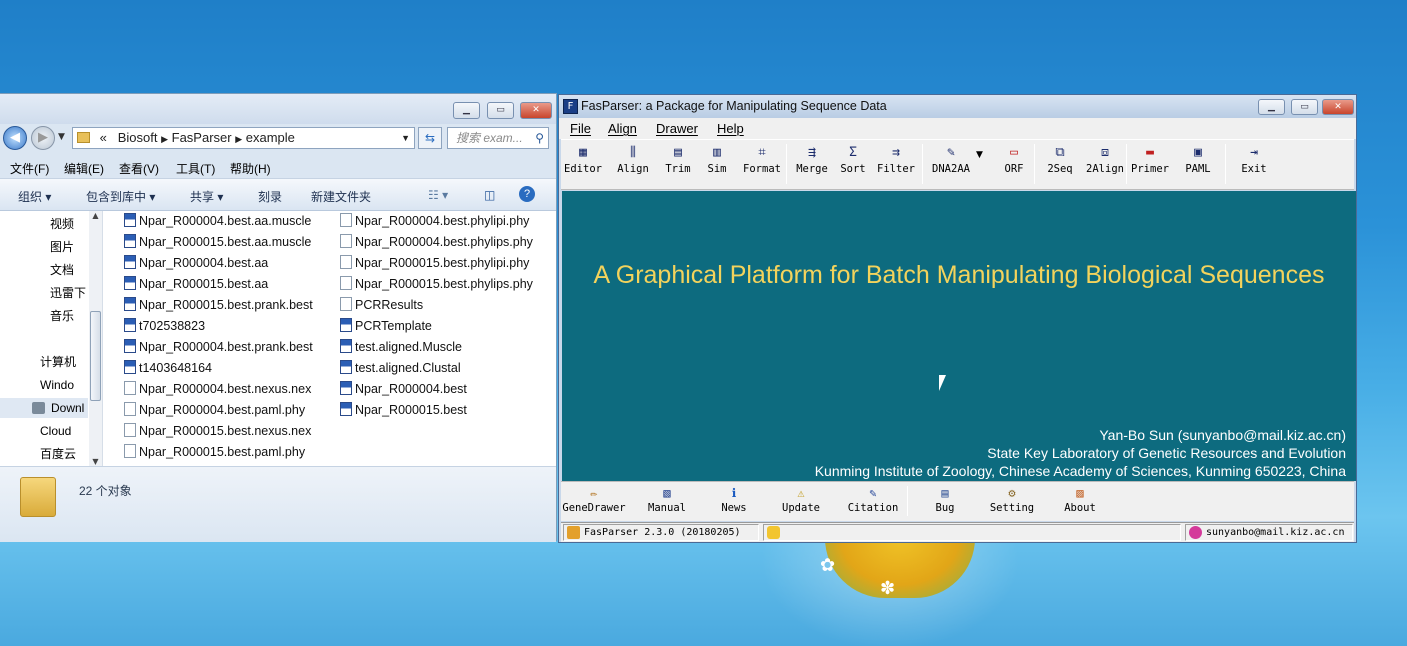  What do you see at coordinates (622, 128) in the screenshot?
I see `menu-align: Align` at bounding box center [622, 128].